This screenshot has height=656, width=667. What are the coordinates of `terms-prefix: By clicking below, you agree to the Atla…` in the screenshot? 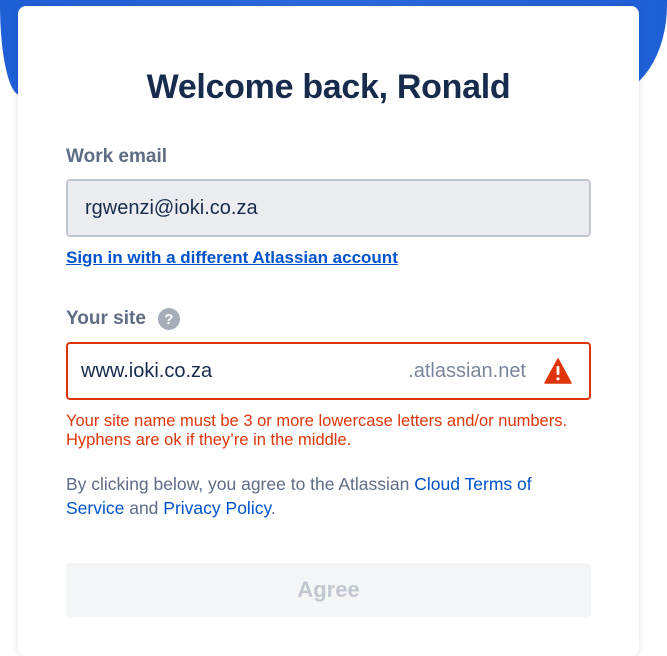 It's located at (240, 484).